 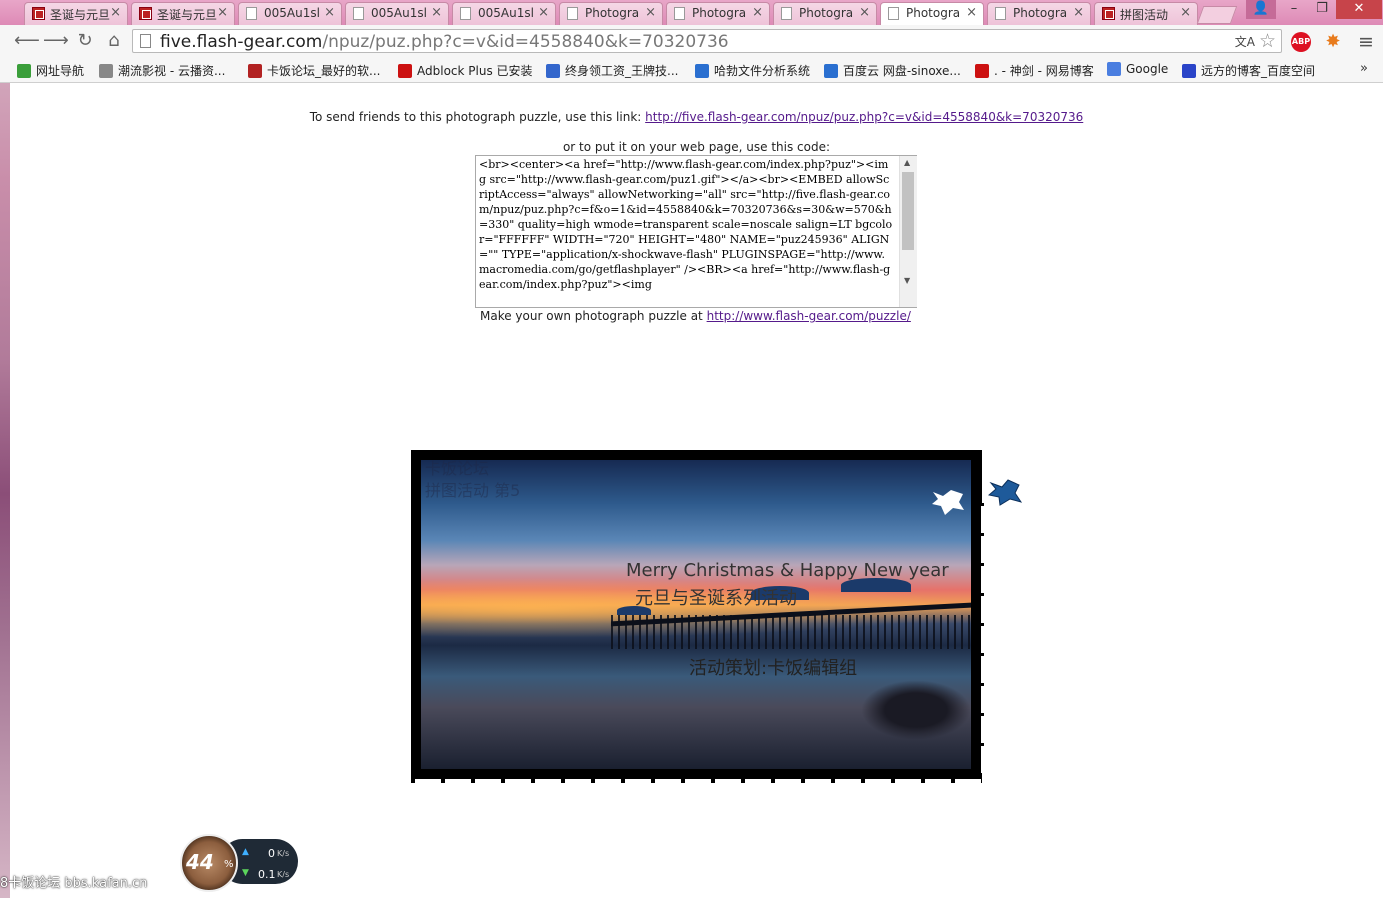 I want to click on embed-scrollbar: ▲ ▼, so click(x=908, y=231).